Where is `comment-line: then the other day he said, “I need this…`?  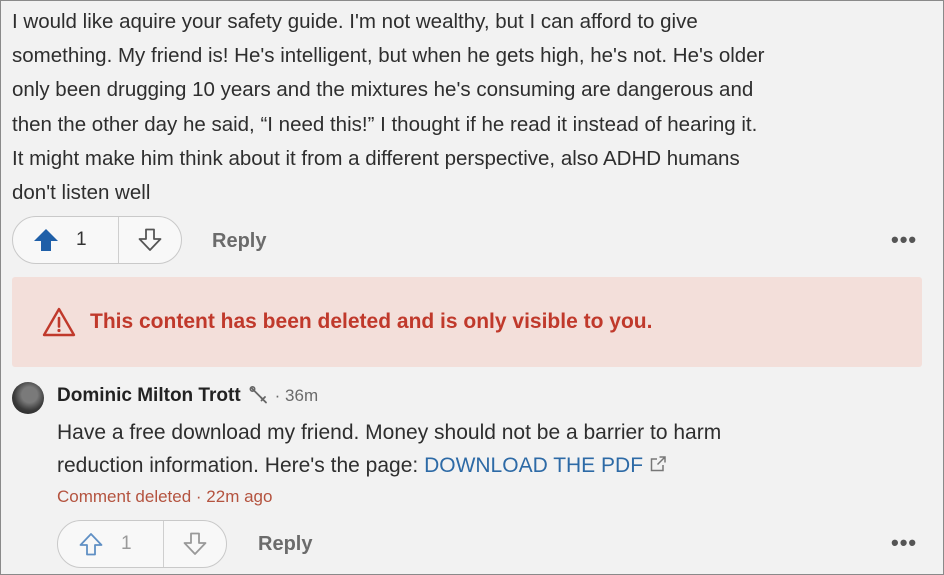 comment-line: then the other day he said, “I need this… is located at coordinates (385, 124).